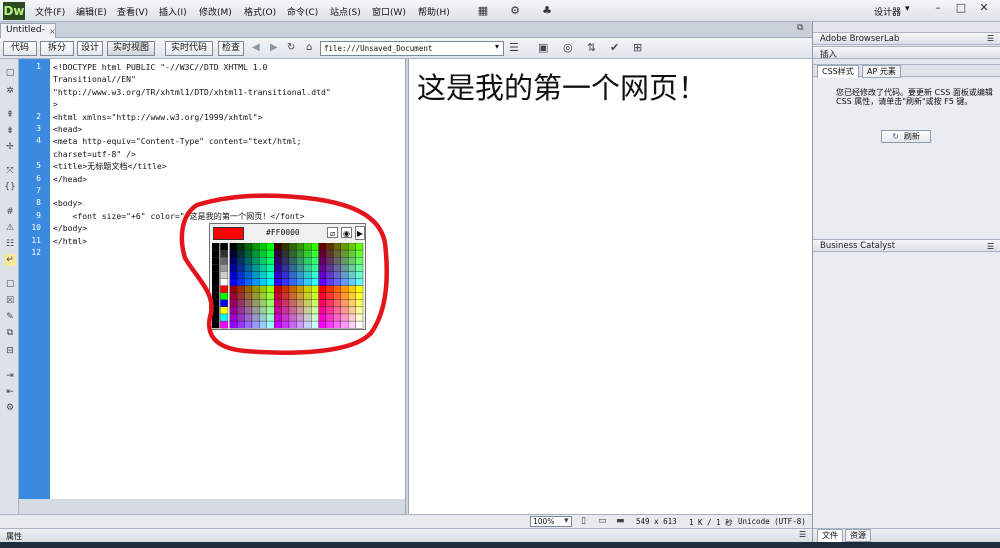  What do you see at coordinates (10, 73) in the screenshot?
I see `open-documents-icon: ▢` at bounding box center [10, 73].